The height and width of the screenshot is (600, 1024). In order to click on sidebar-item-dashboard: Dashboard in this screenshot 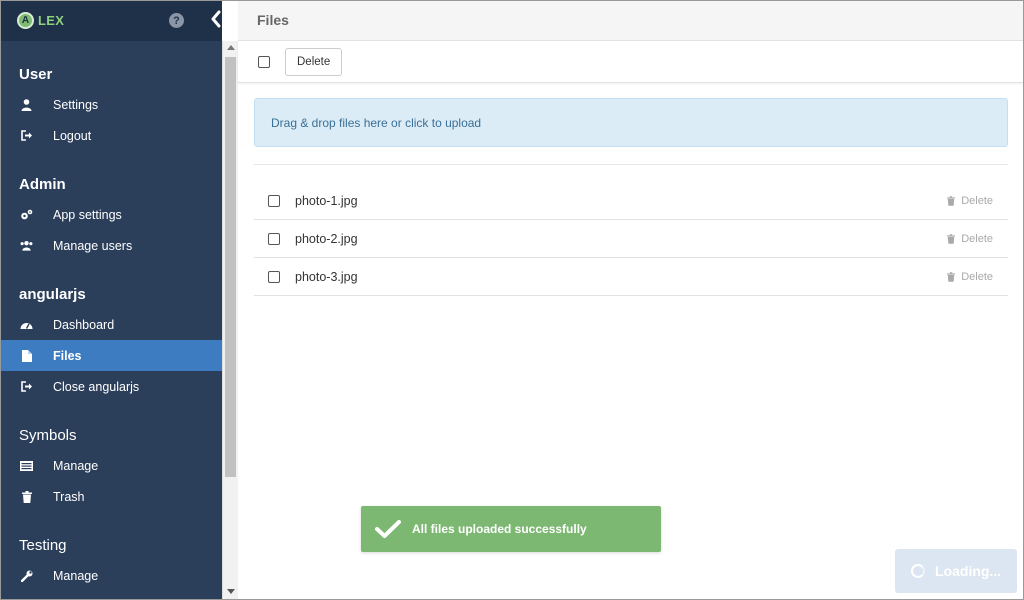, I will do `click(111, 324)`.